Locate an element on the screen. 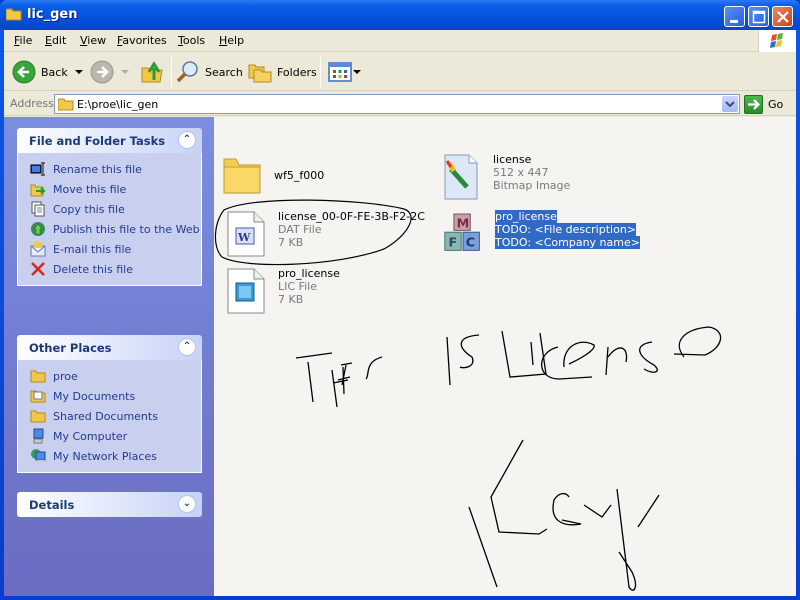 This screenshot has width=800, height=600. views-icon is located at coordinates (340, 72).